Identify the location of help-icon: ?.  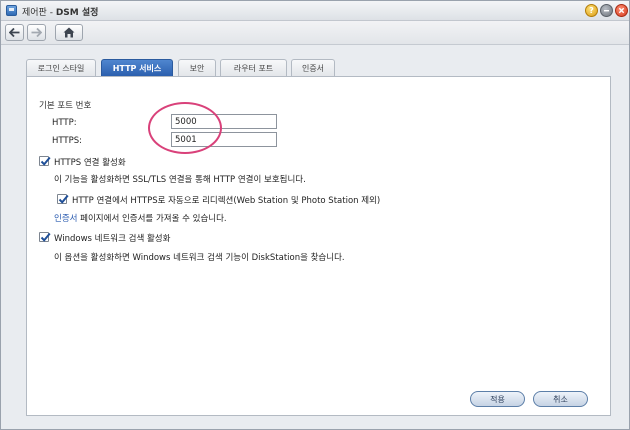
(591, 10).